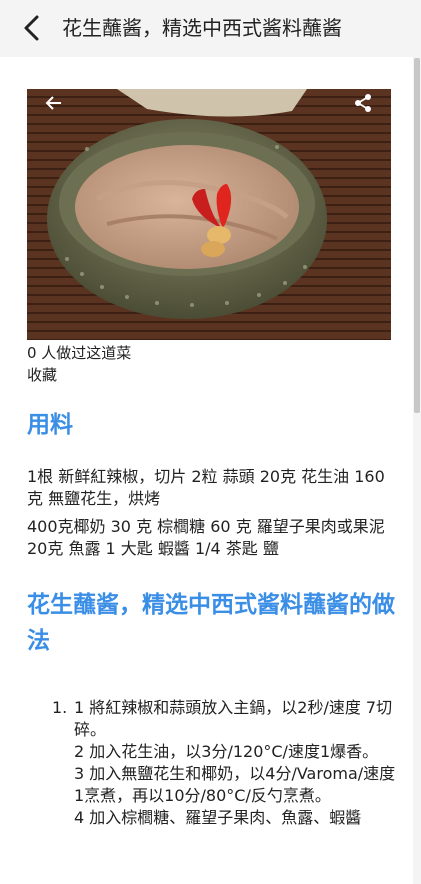 The width and height of the screenshot is (421, 884). I want to click on app-header: 花生蘸酱，精选中西式酱料蘸酱, so click(210, 28).